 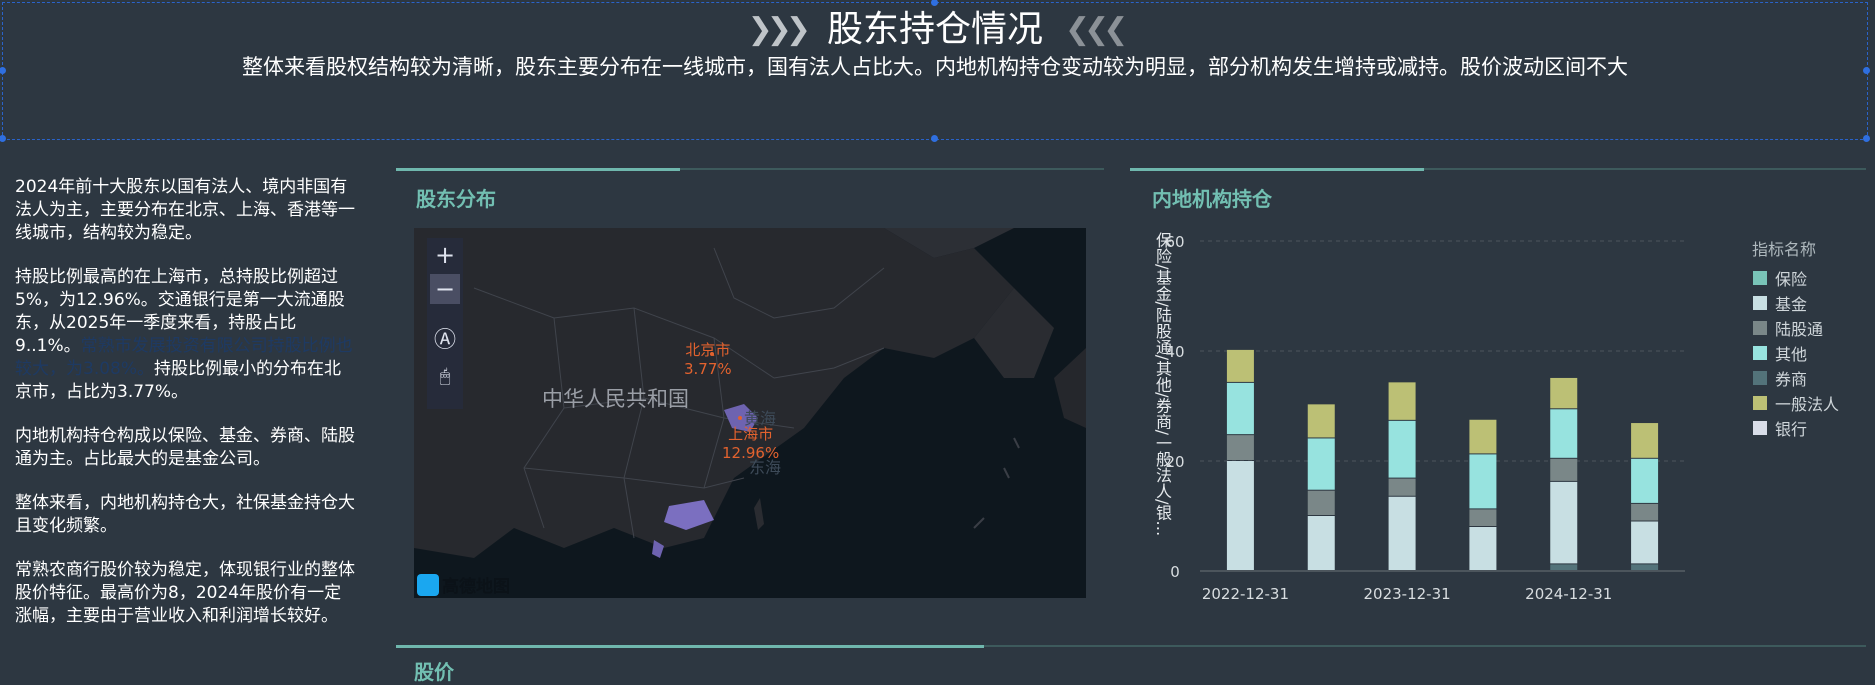 I want to click on land-japan, so click(x=1070, y=388).